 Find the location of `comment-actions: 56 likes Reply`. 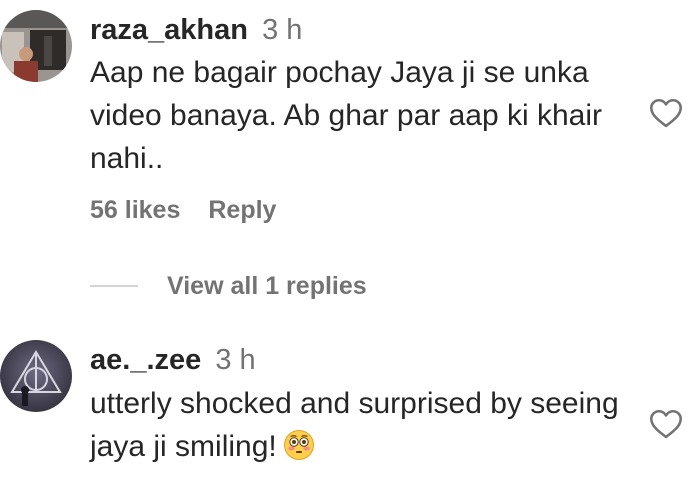

comment-actions: 56 likes Reply is located at coordinates (183, 210).